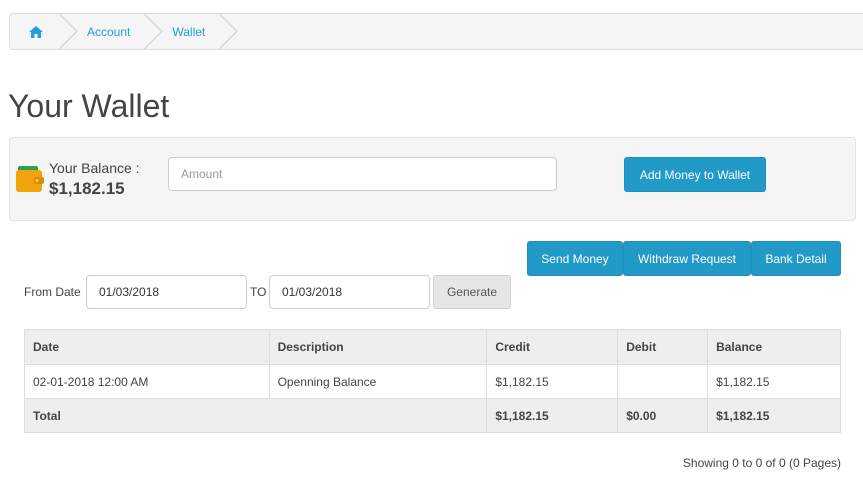 Image resolution: width=863 pixels, height=482 pixels. I want to click on generate-button: Generate, so click(472, 292).